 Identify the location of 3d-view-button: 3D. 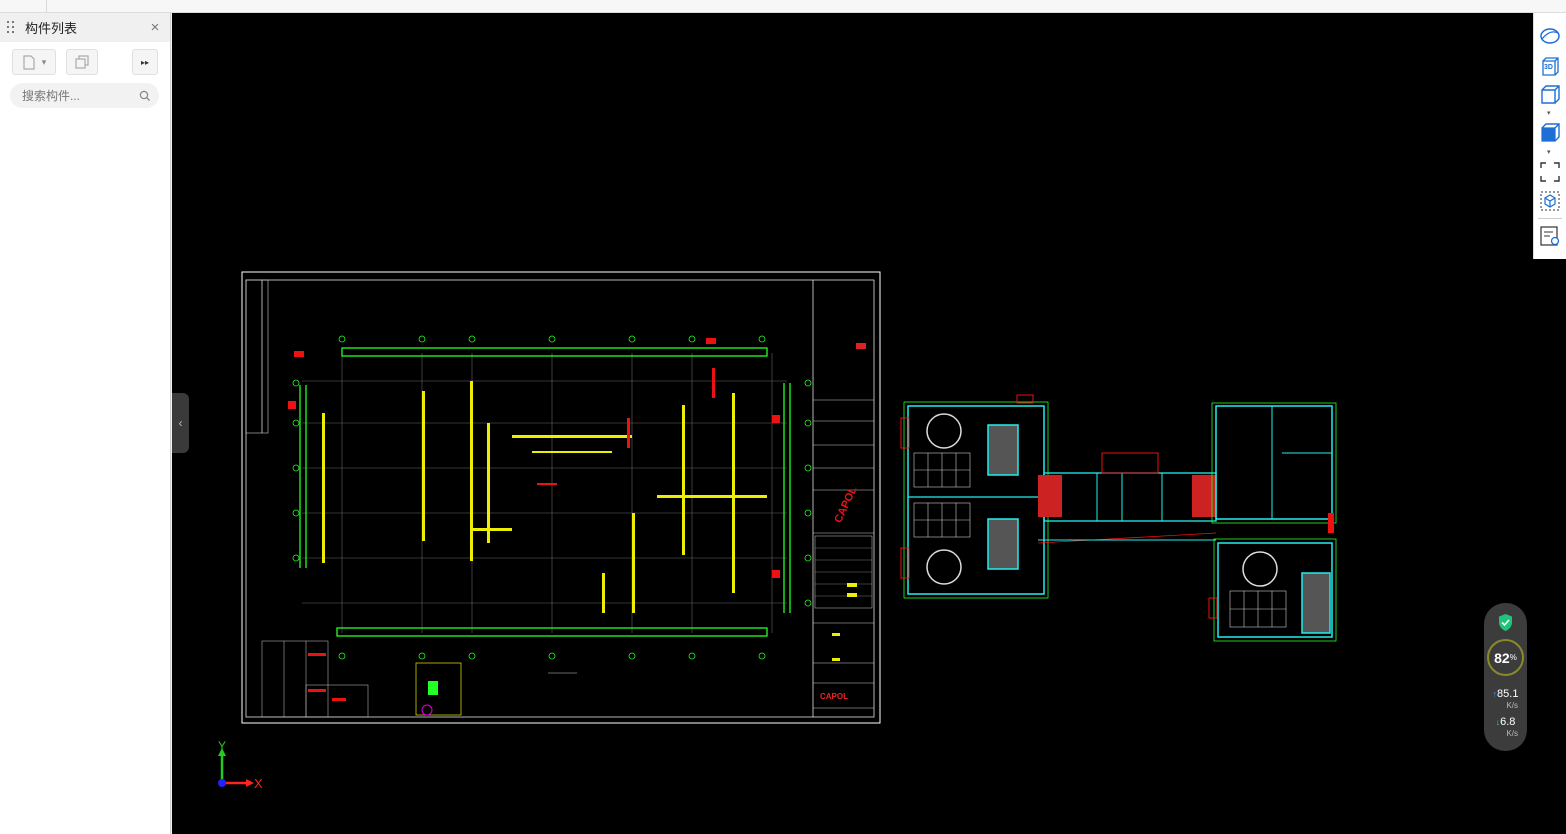
(1550, 66).